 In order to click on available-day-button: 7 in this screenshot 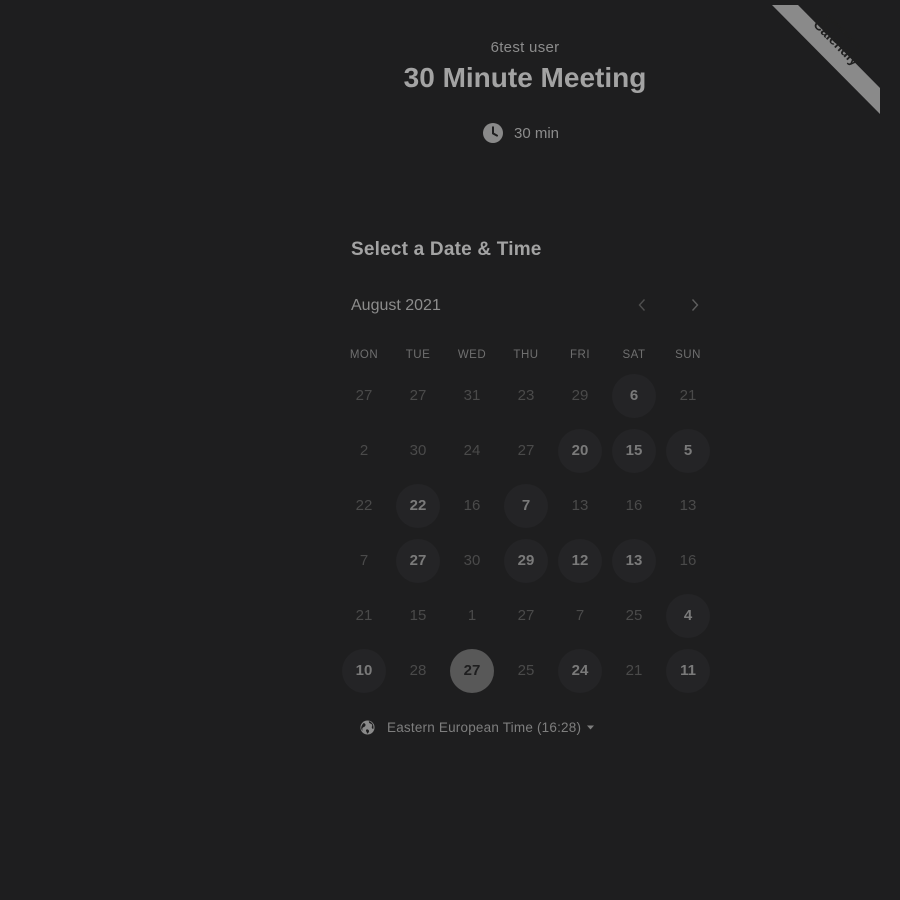, I will do `click(526, 505)`.